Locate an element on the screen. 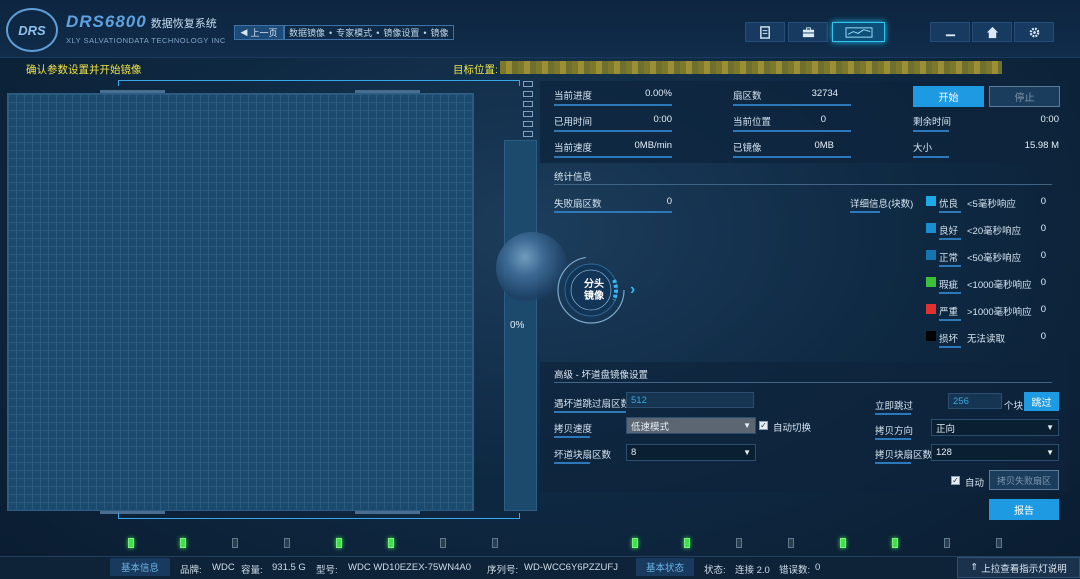 This screenshot has height=579, width=1080. stat-label: 当前位置 is located at coordinates (752, 122).